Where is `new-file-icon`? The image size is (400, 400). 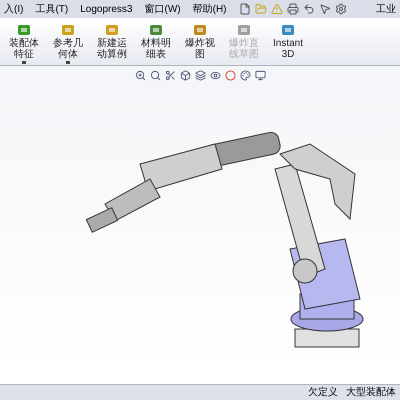
new-file-icon is located at coordinates (244, 9).